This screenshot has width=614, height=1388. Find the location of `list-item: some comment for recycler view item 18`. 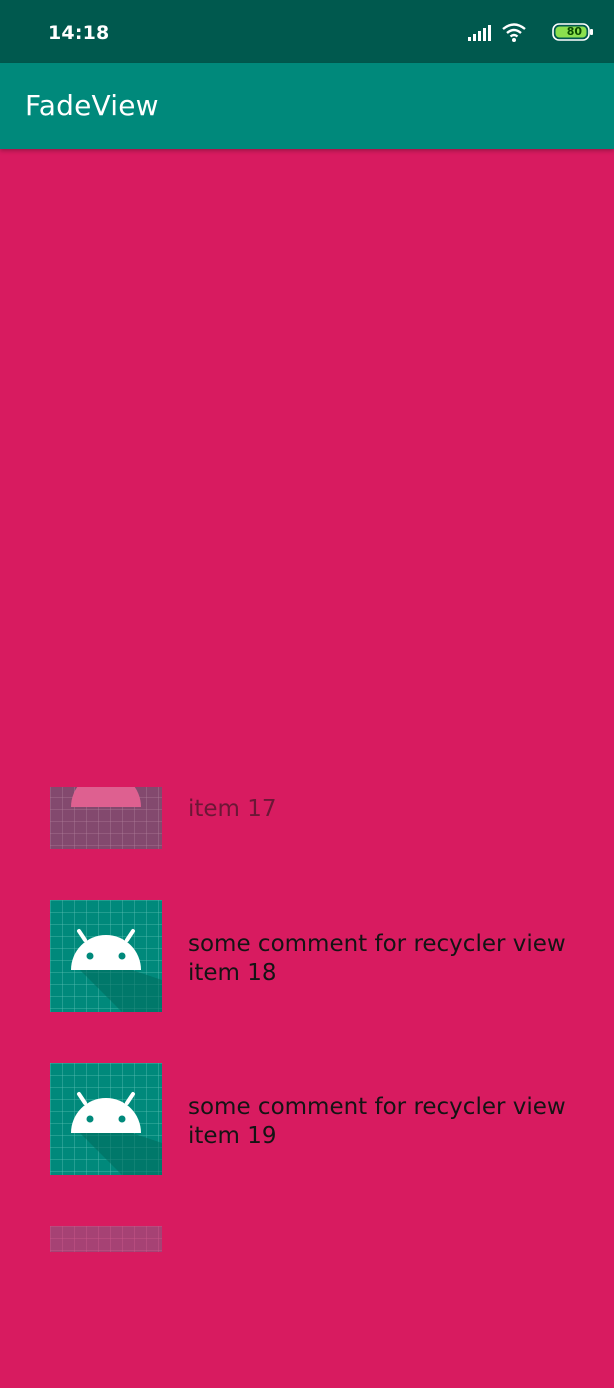

list-item: some comment for recycler view item 18 is located at coordinates (307, 981).